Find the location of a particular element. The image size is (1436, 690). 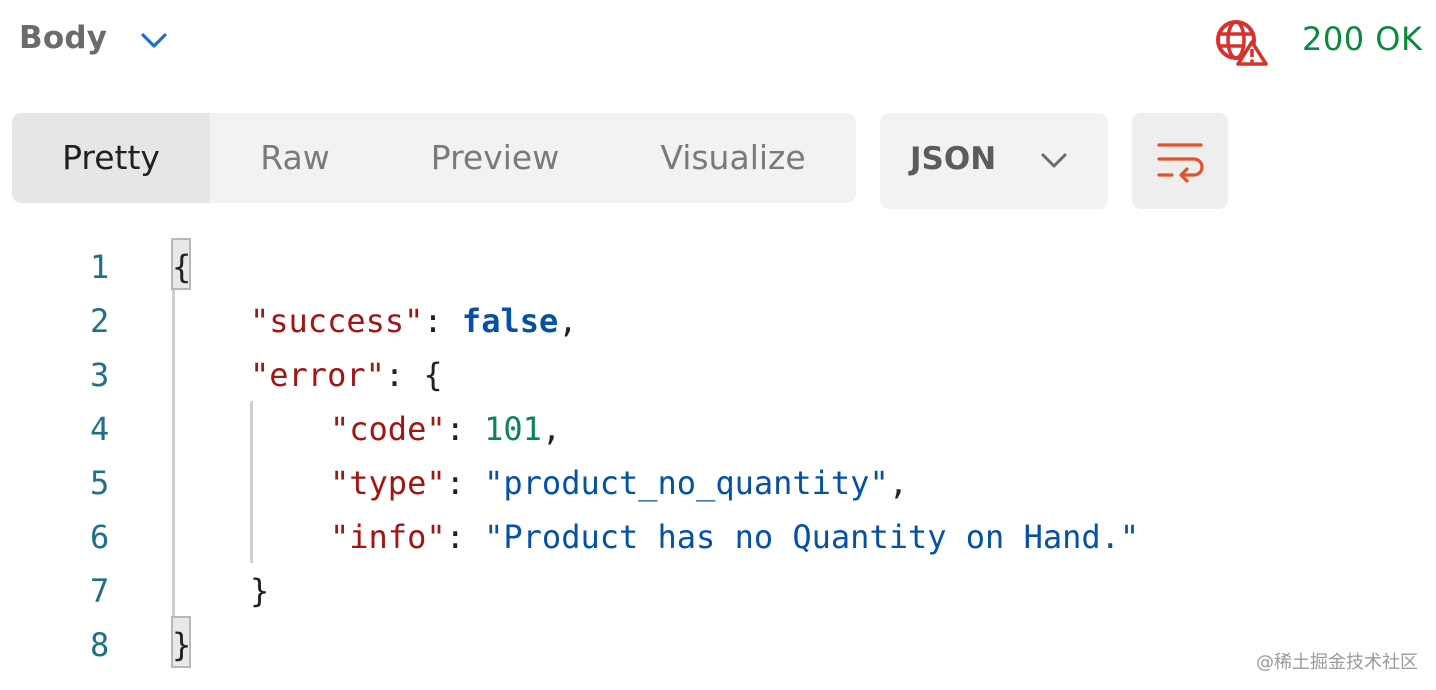

tab-visualize: Visualize is located at coordinates (733, 158).